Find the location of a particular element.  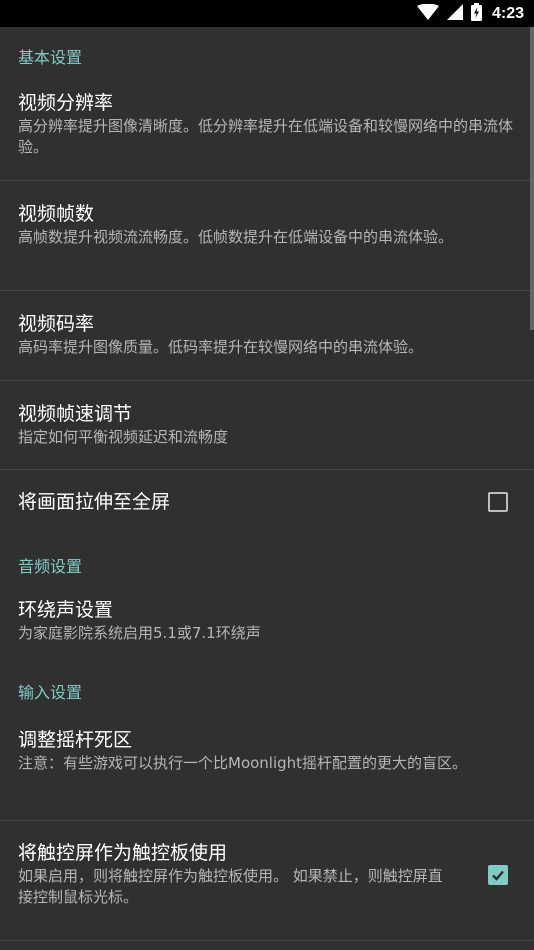

pref-summary: 高码率提升图像质量。低码率提升在较慢网络中的串流体验。 is located at coordinates (221, 347).